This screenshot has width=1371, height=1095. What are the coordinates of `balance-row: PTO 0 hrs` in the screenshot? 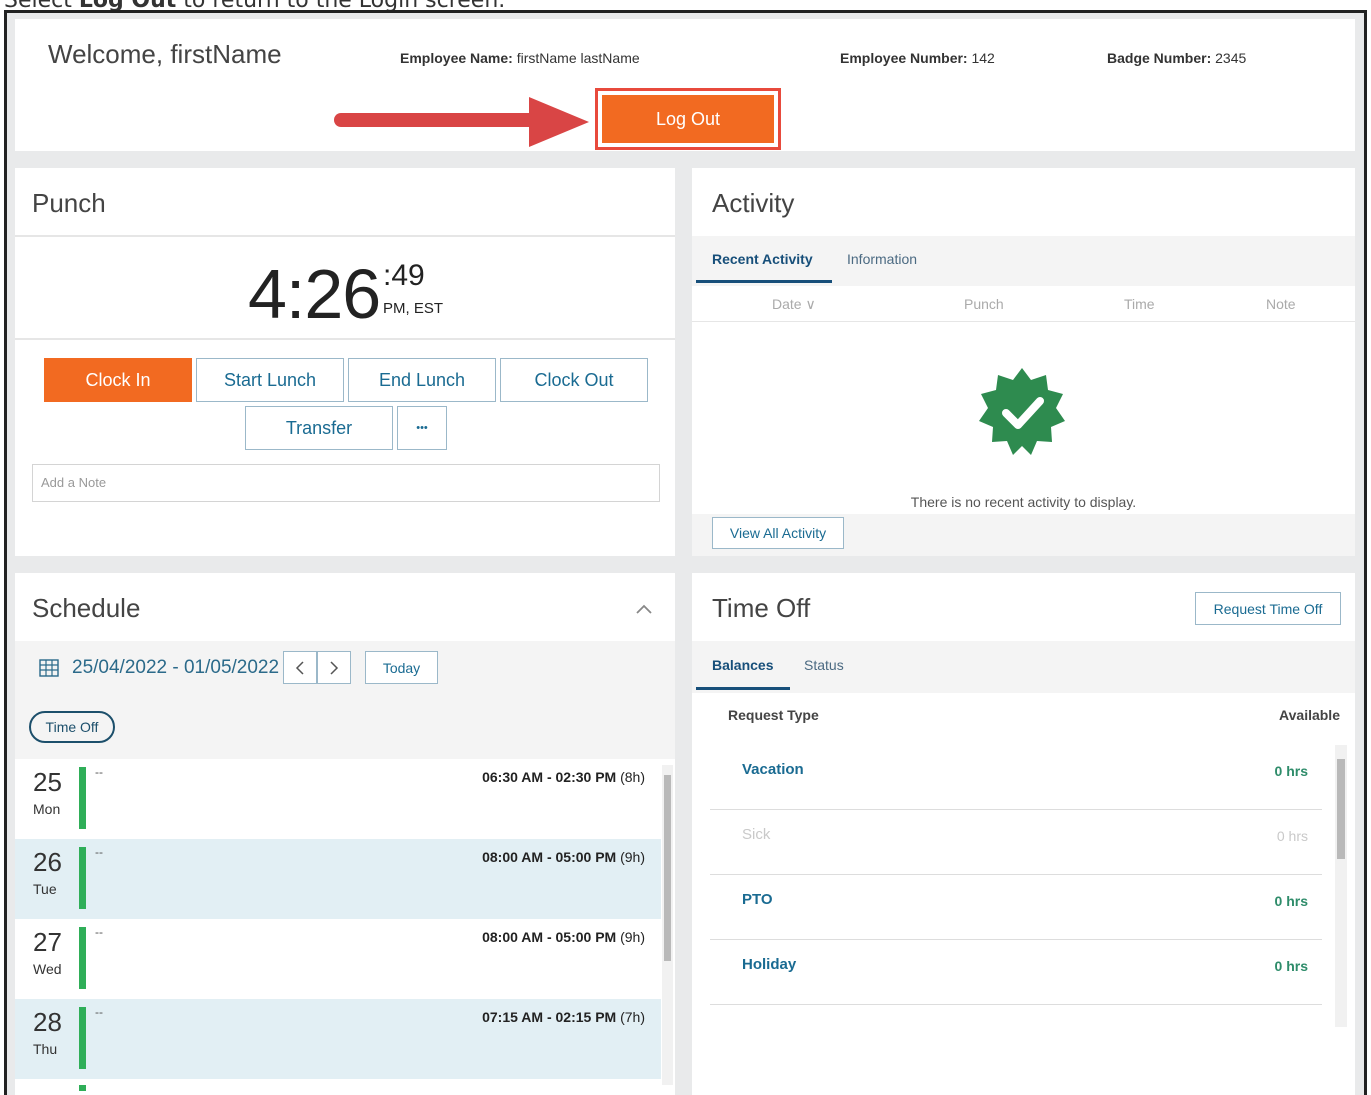 It's located at (1016, 907).